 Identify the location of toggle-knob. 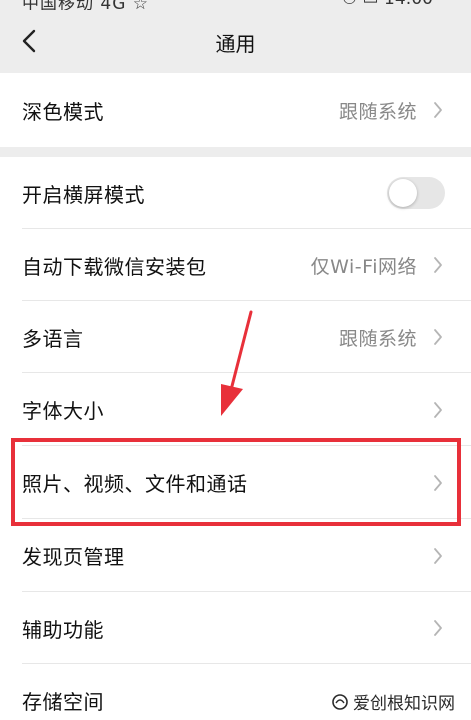
(403, 193).